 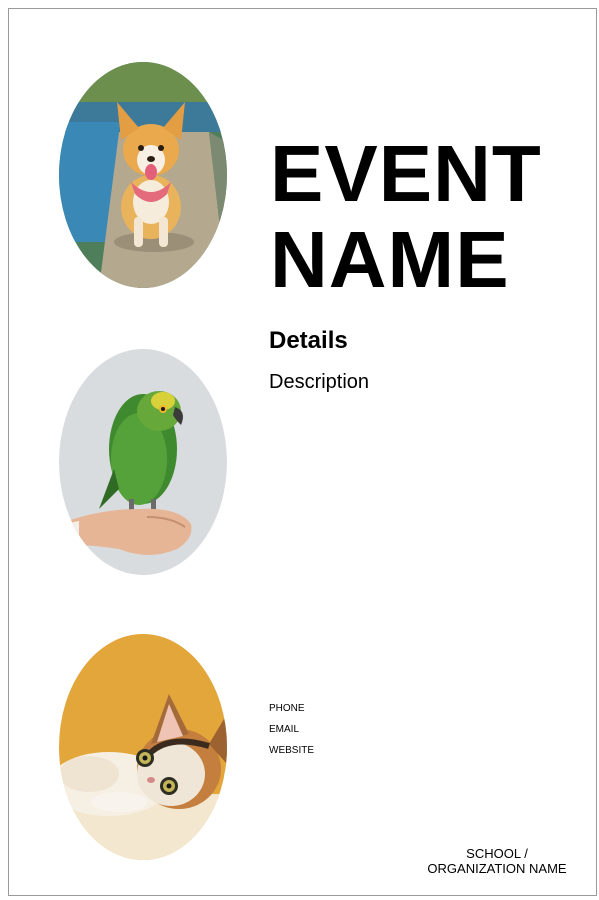 What do you see at coordinates (406, 173) in the screenshot?
I see `event-title-line1: EVENT` at bounding box center [406, 173].